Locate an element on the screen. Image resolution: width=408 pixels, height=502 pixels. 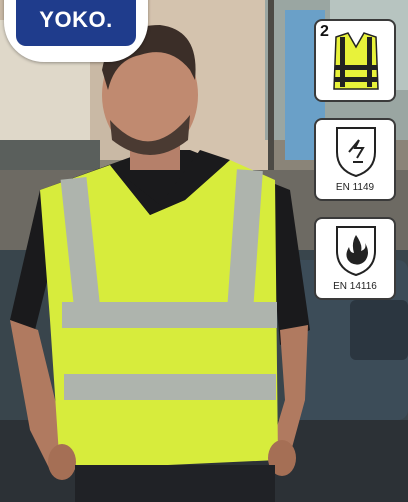
flame-shield-icon is located at coordinates (356, 251).